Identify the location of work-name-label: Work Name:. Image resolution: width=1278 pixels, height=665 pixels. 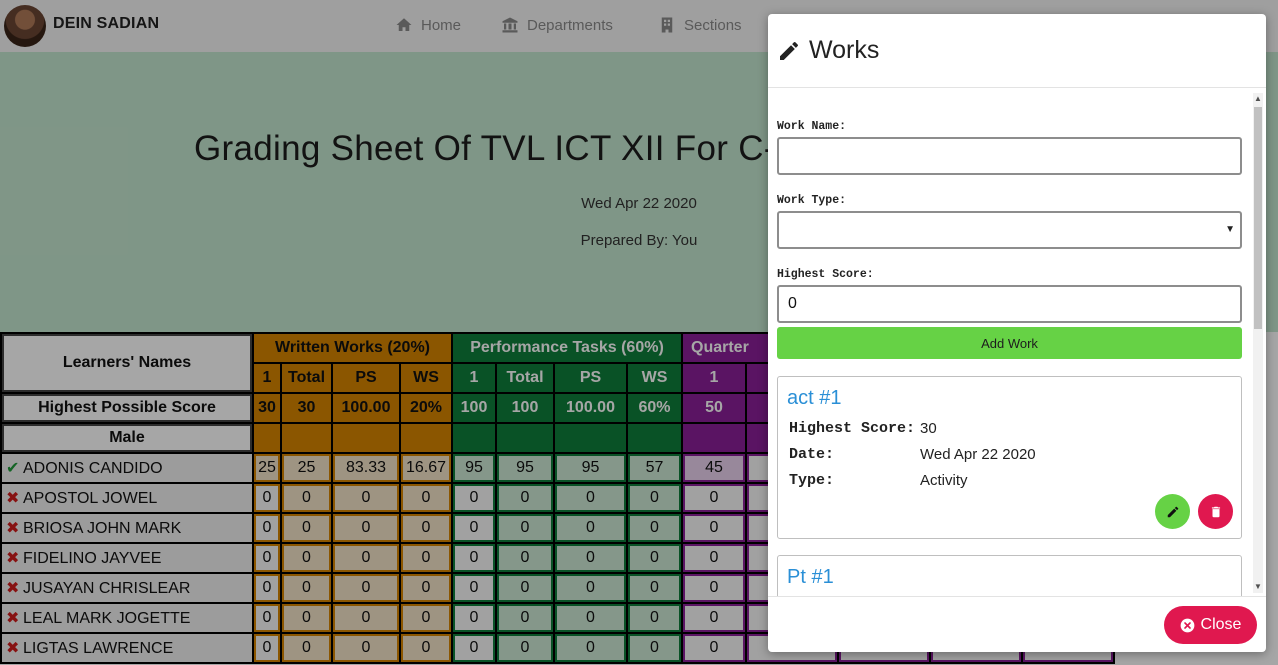
(812, 126).